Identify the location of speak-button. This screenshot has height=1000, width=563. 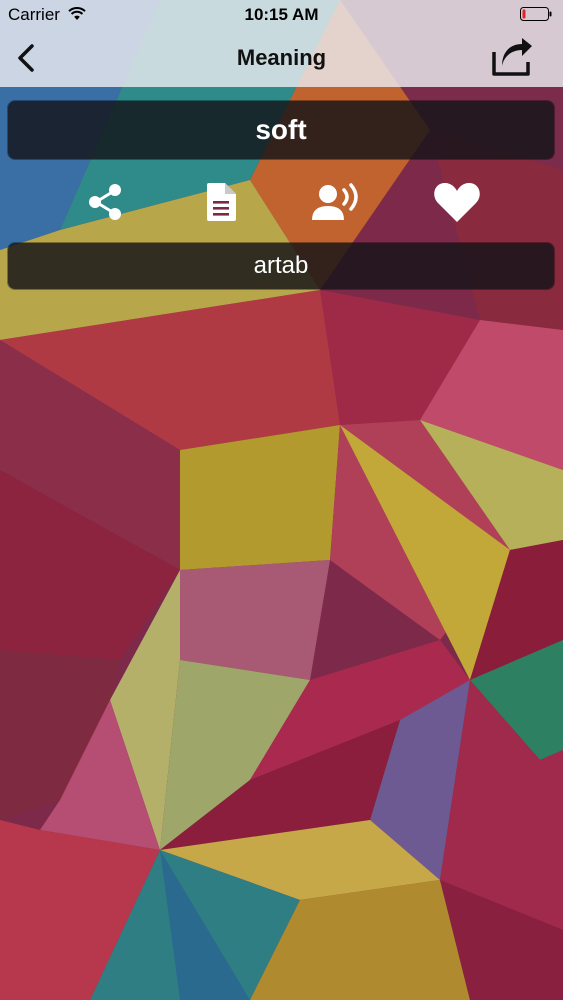
(337, 202).